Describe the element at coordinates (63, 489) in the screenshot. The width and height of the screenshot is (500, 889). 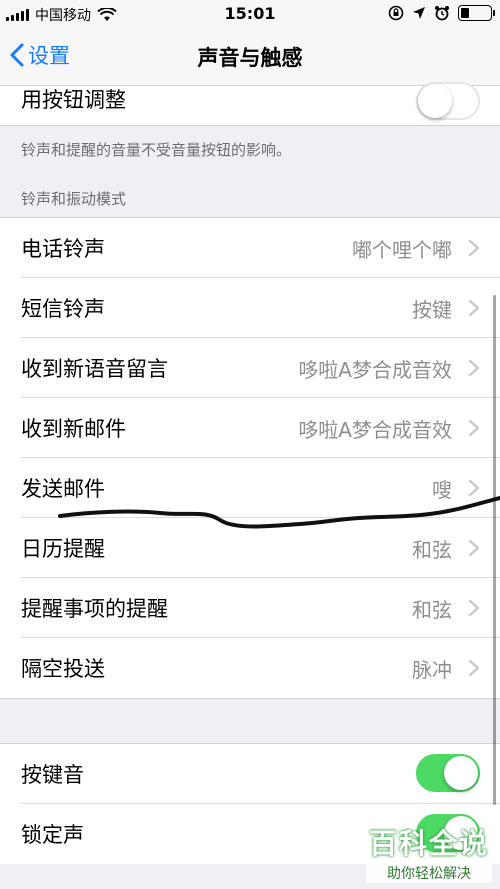
I see `sound-setting-label: 发送邮件` at that location.